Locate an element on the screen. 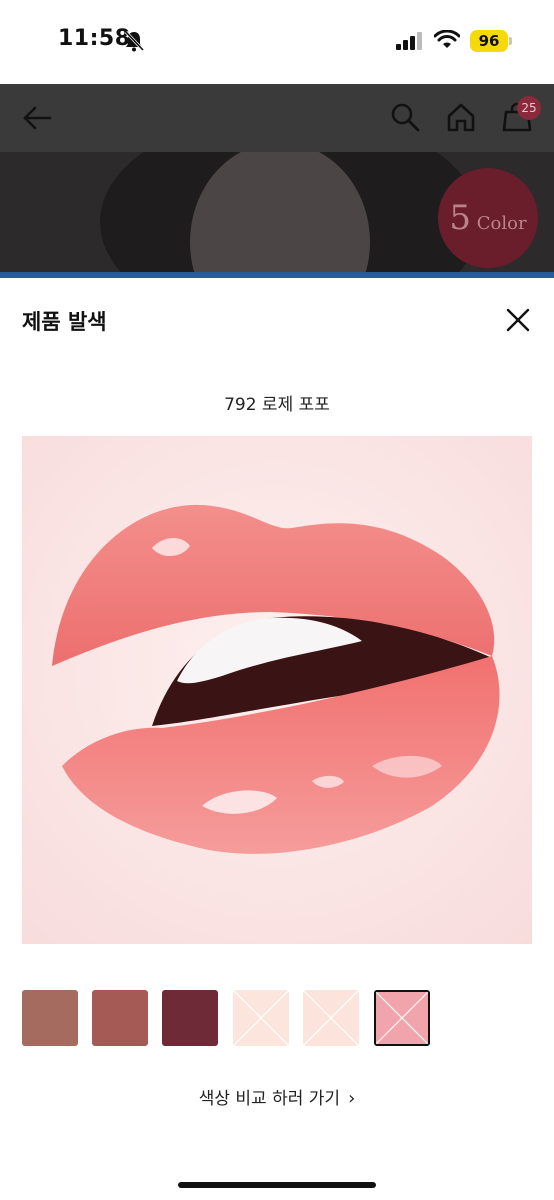  back-arrow-icon is located at coordinates (37, 118).